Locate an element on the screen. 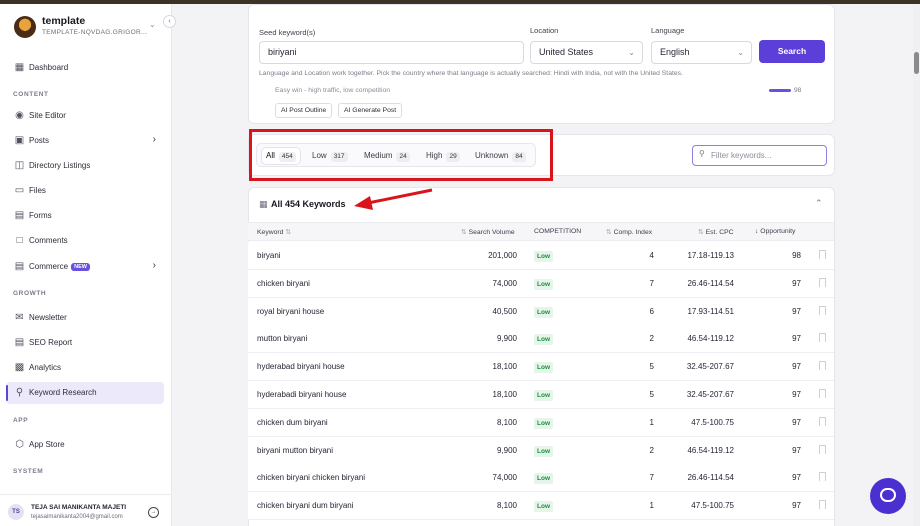 This screenshot has width=920, height=526. table-row: chicken biryani 74,000 Low 7 26.46-114.54 97 is located at coordinates (541, 283).